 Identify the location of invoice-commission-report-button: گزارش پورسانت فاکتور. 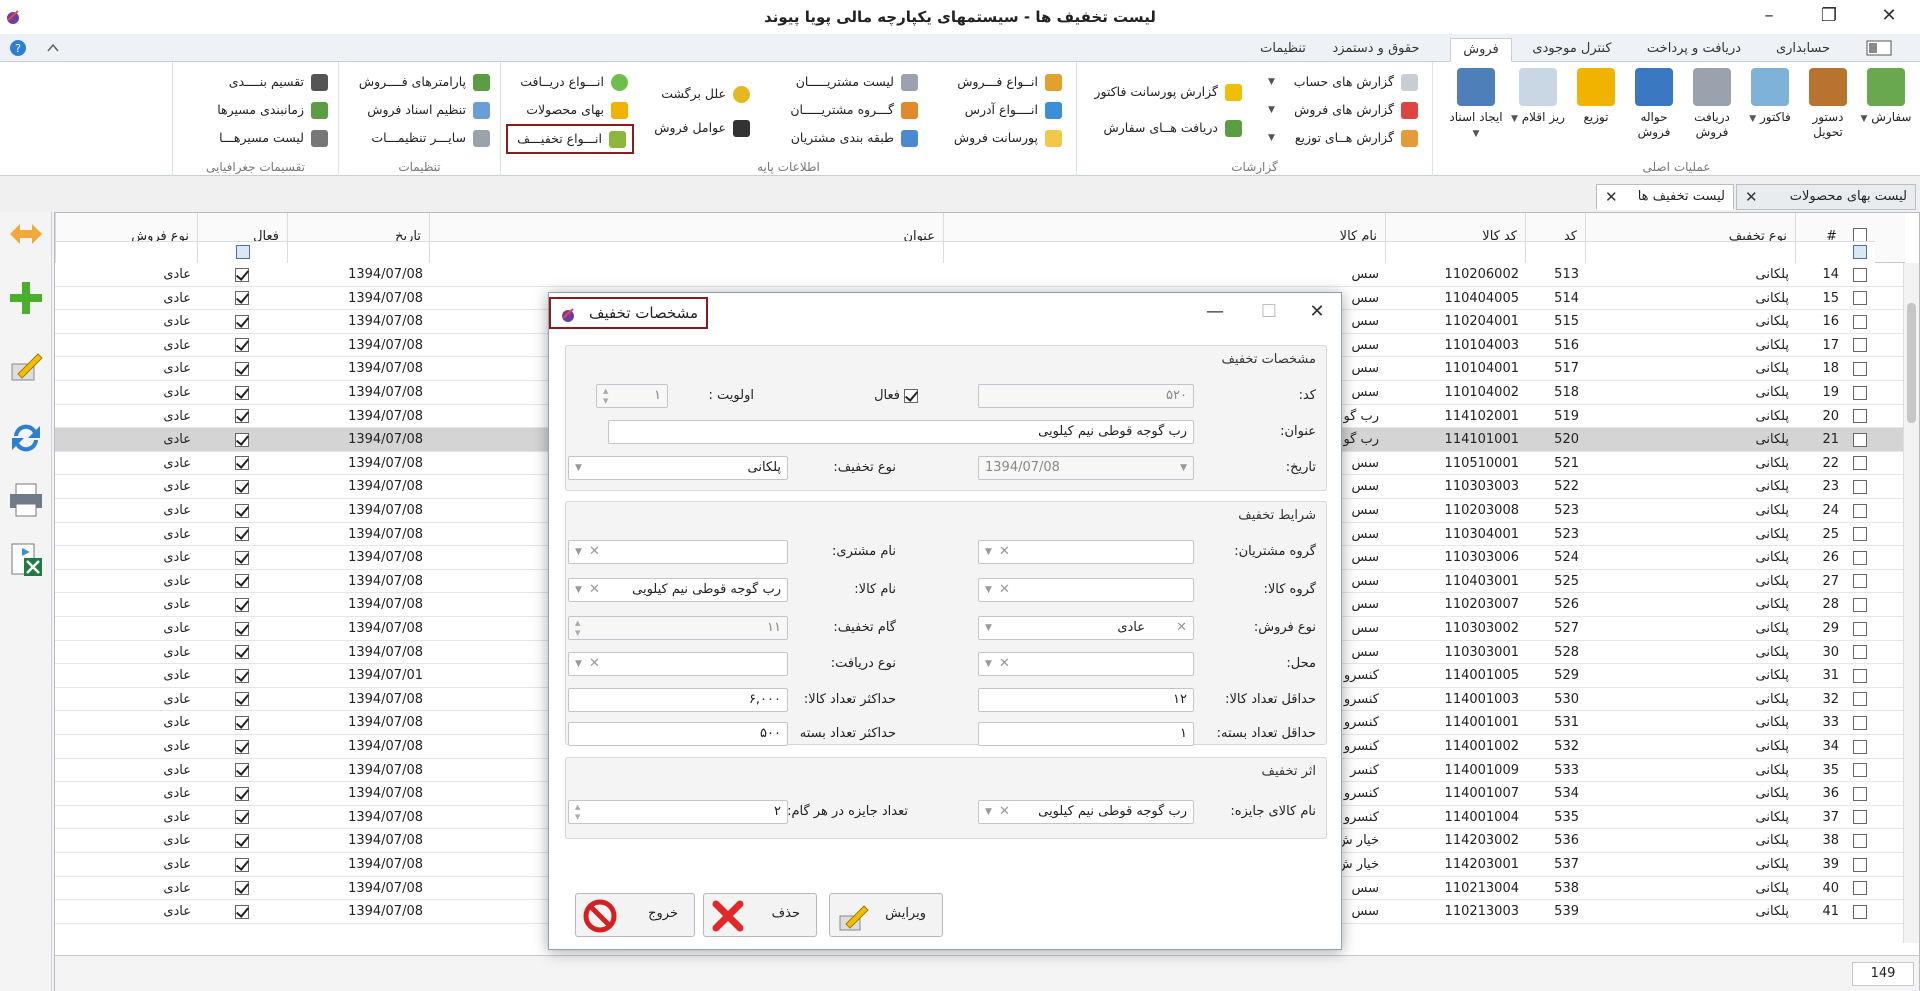
(1167, 92).